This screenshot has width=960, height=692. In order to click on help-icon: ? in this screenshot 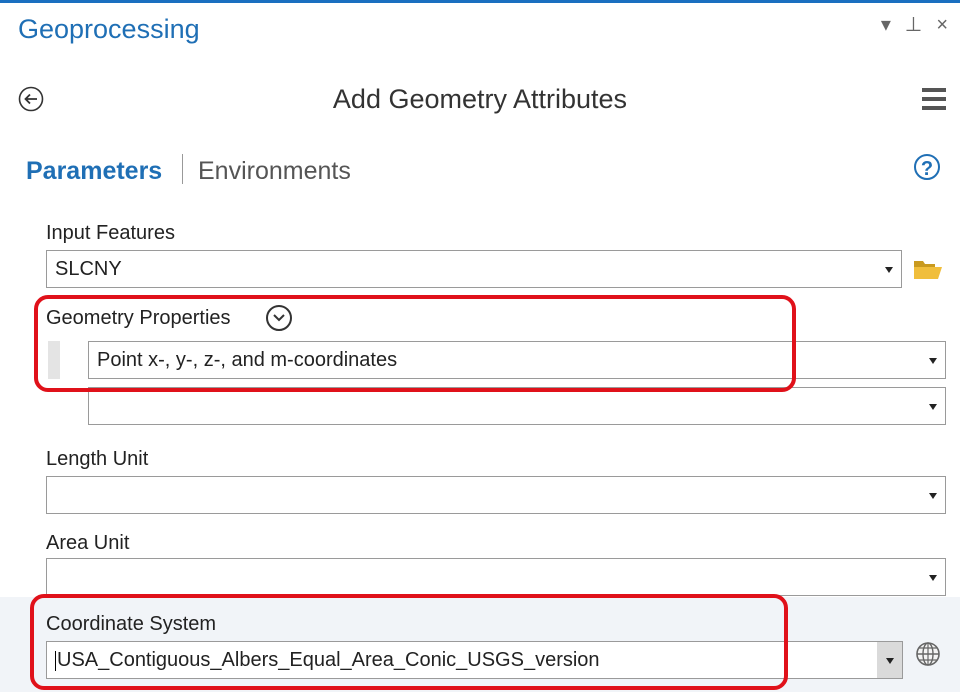, I will do `click(927, 167)`.